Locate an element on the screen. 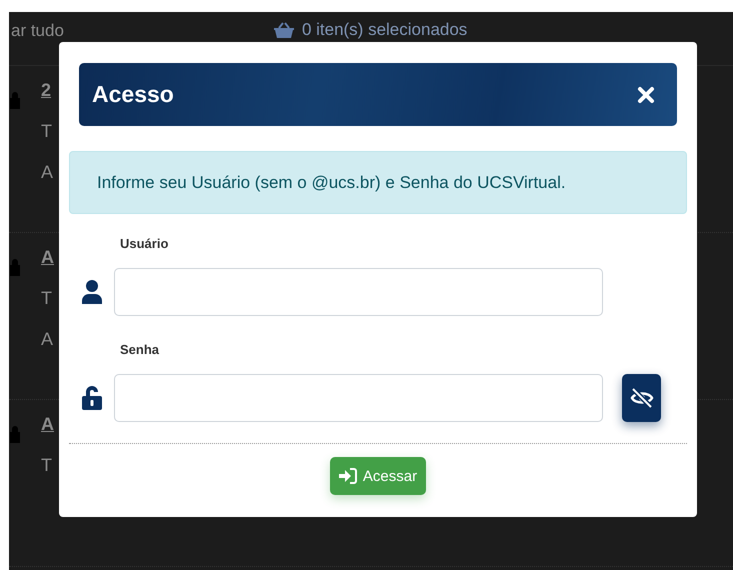 The height and width of the screenshot is (570, 733). close-icon is located at coordinates (646, 95).